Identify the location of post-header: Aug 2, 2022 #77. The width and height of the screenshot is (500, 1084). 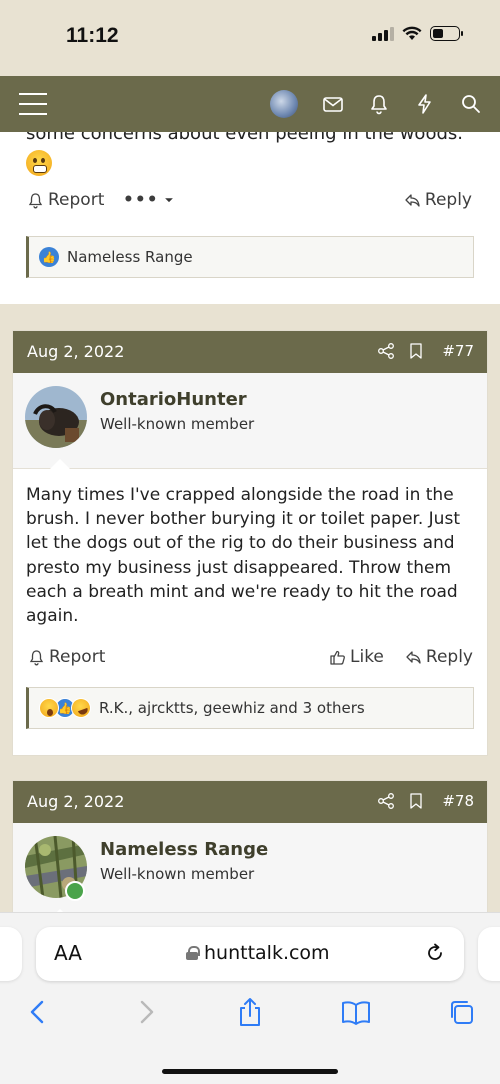
(250, 352).